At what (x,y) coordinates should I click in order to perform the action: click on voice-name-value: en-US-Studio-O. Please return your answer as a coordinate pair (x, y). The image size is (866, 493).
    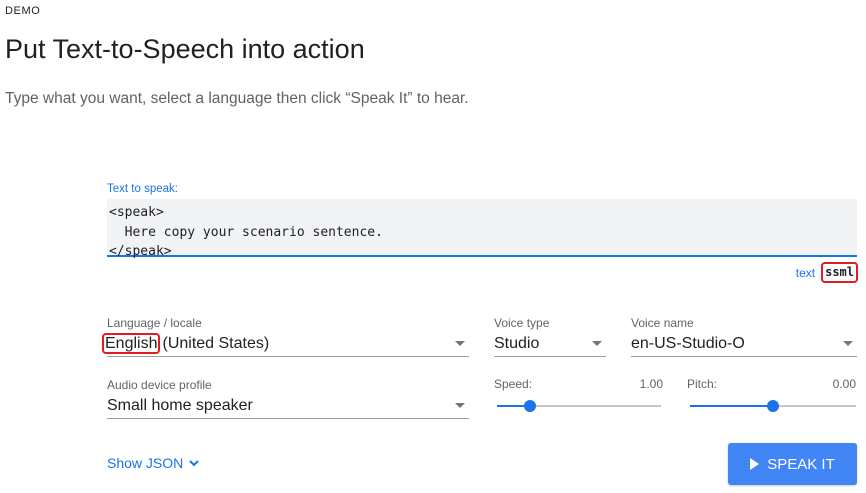
    Looking at the image, I should click on (688, 343).